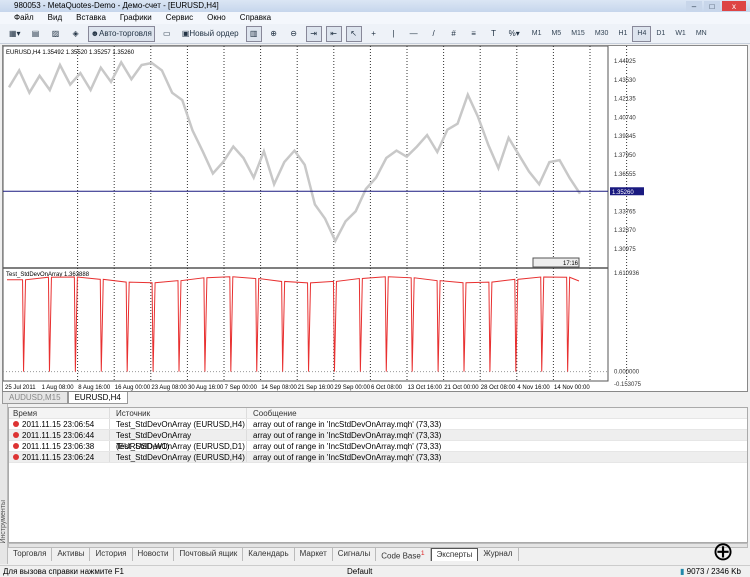 Image resolution: width=750 pixels, height=577 pixels. What do you see at coordinates (56, 34) in the screenshot?
I see `navigator-icon: ▨` at bounding box center [56, 34].